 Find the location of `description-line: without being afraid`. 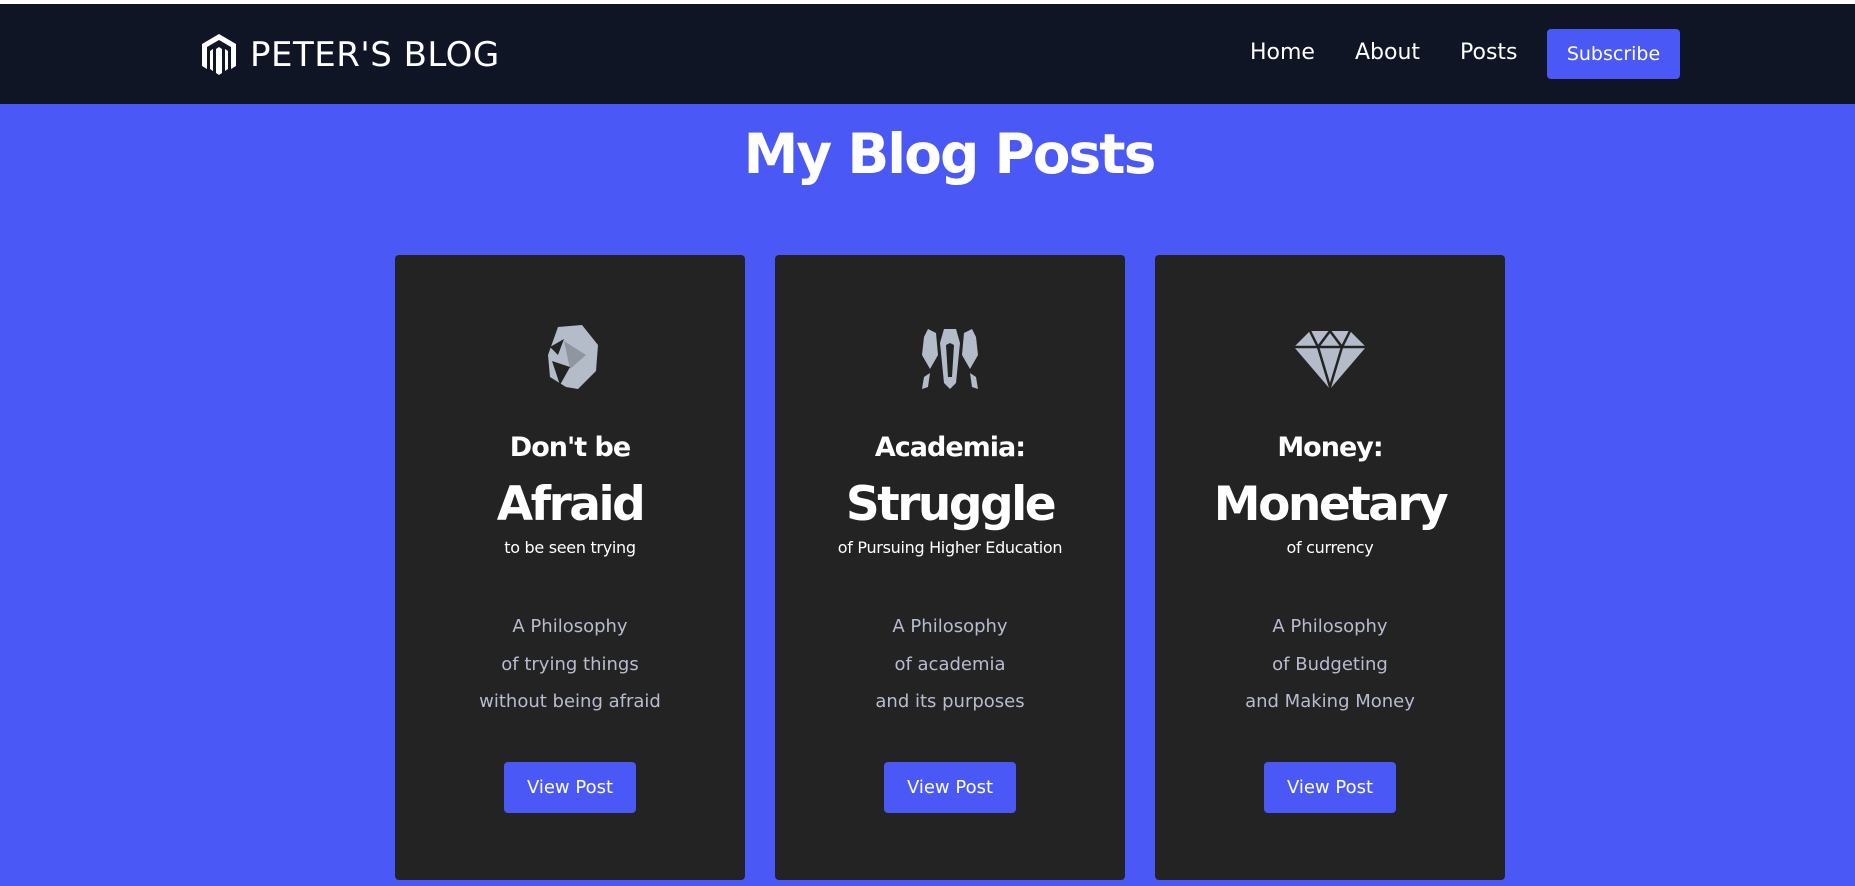

description-line: without being afraid is located at coordinates (570, 701).